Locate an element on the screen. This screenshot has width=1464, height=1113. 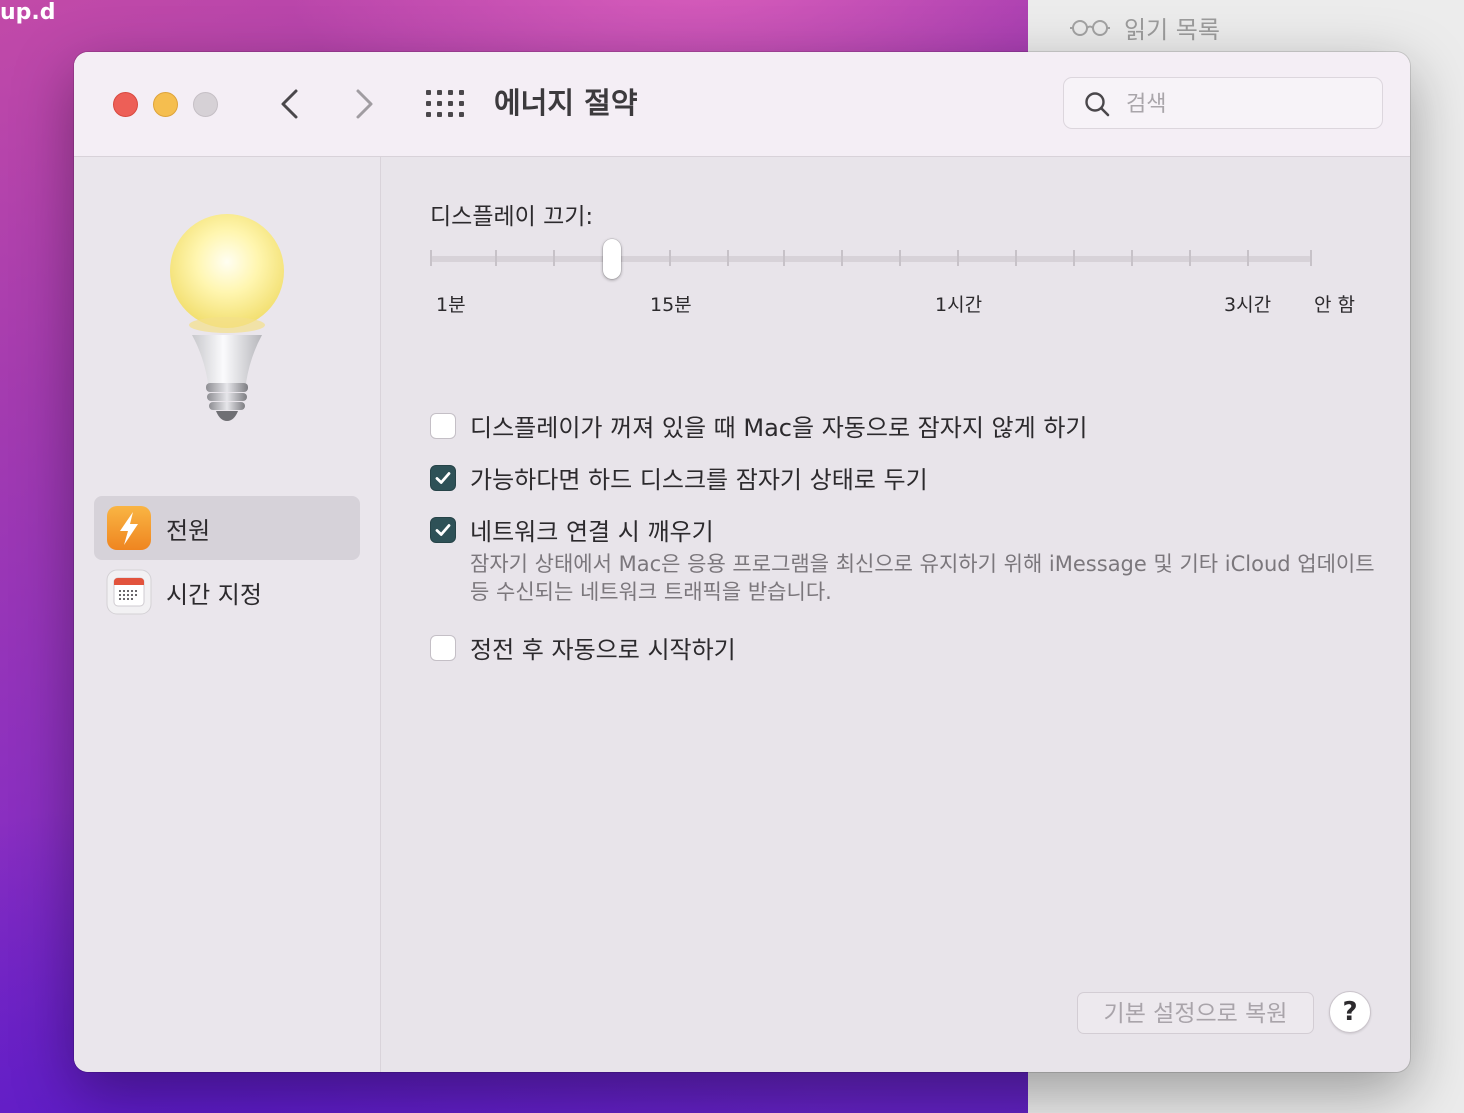
close-button is located at coordinates (125, 104).